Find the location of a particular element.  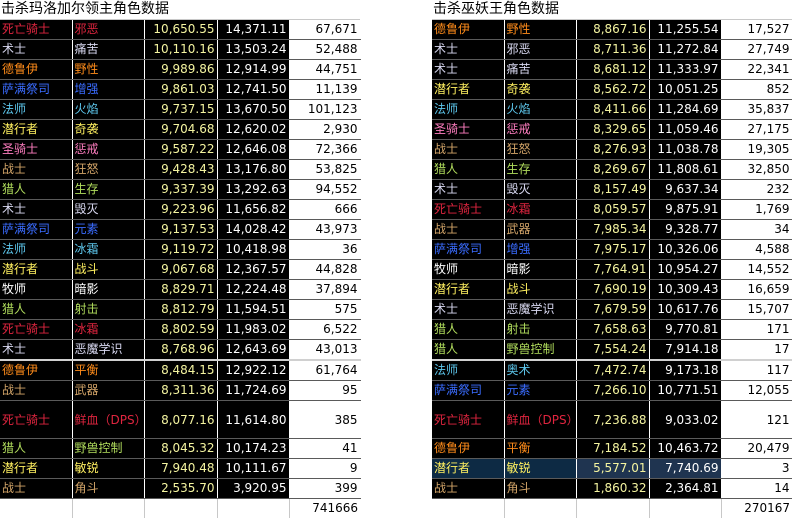

dps-cell: 9,737.15 is located at coordinates (181, 109).